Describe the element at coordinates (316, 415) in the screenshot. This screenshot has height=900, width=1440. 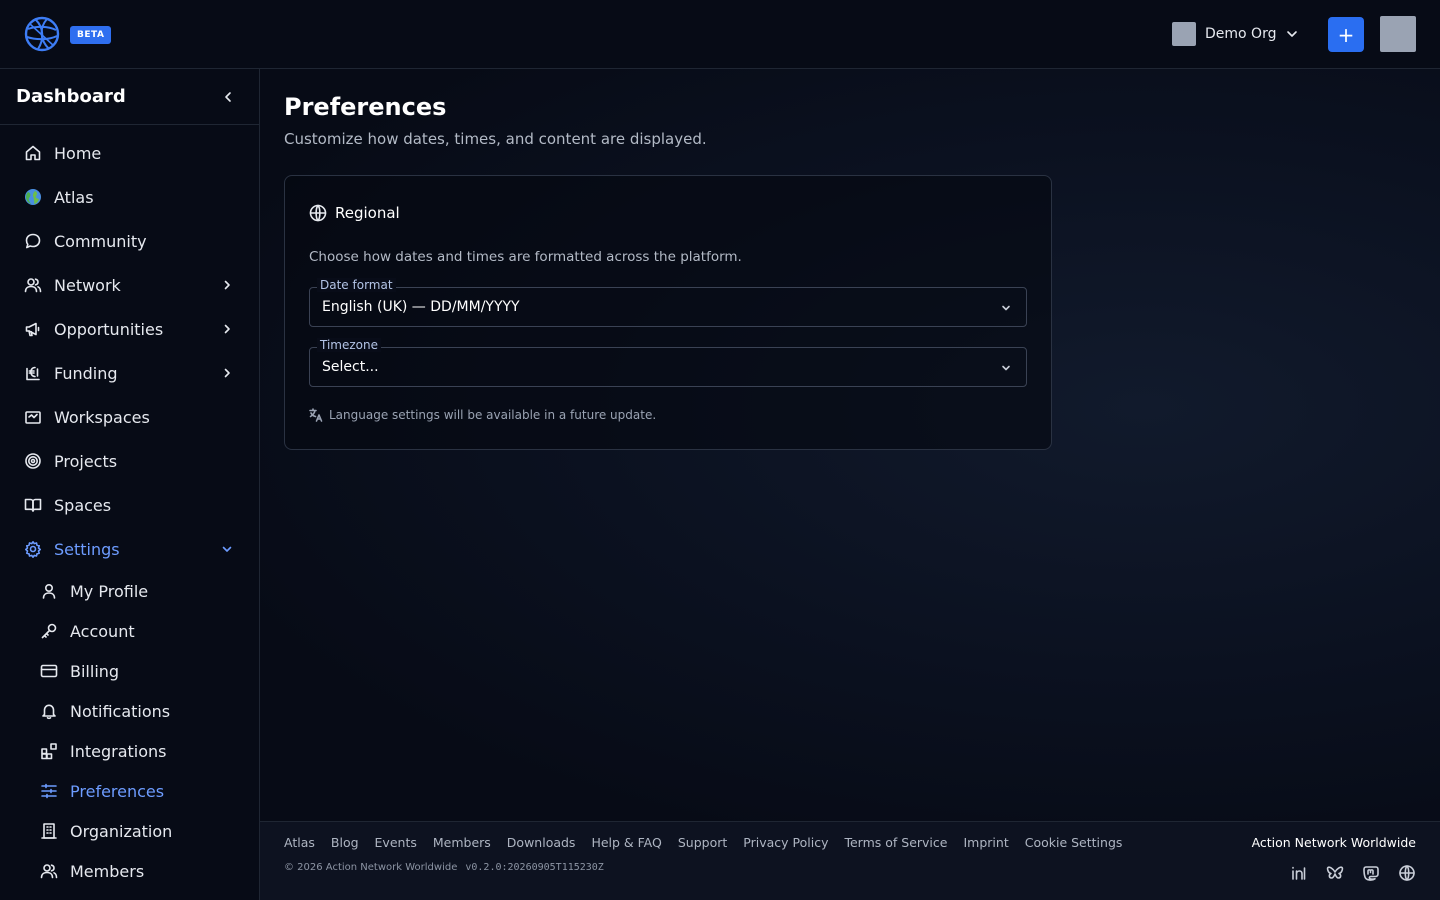
I see `translate-icon` at that location.